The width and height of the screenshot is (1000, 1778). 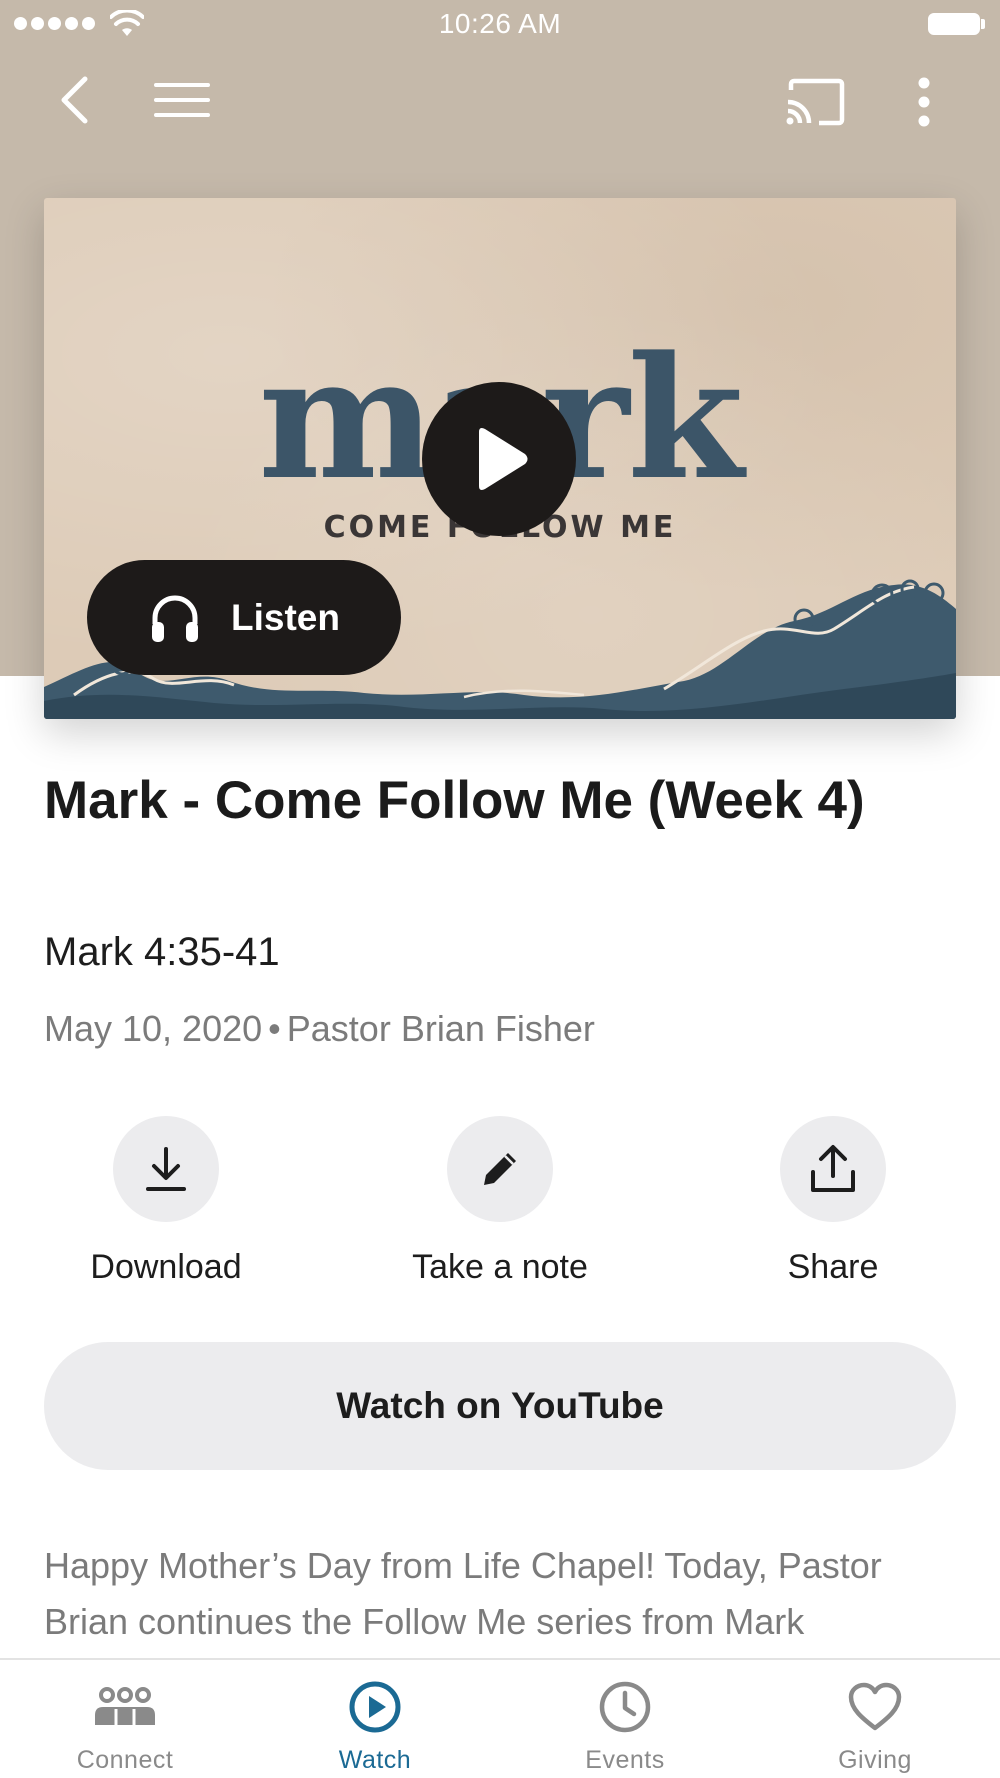 What do you see at coordinates (503, 459) in the screenshot?
I see `play-icon` at bounding box center [503, 459].